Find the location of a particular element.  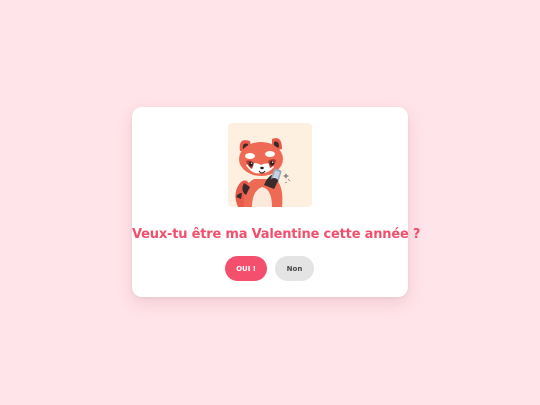

red-panda-phone-illustration is located at coordinates (270, 165).